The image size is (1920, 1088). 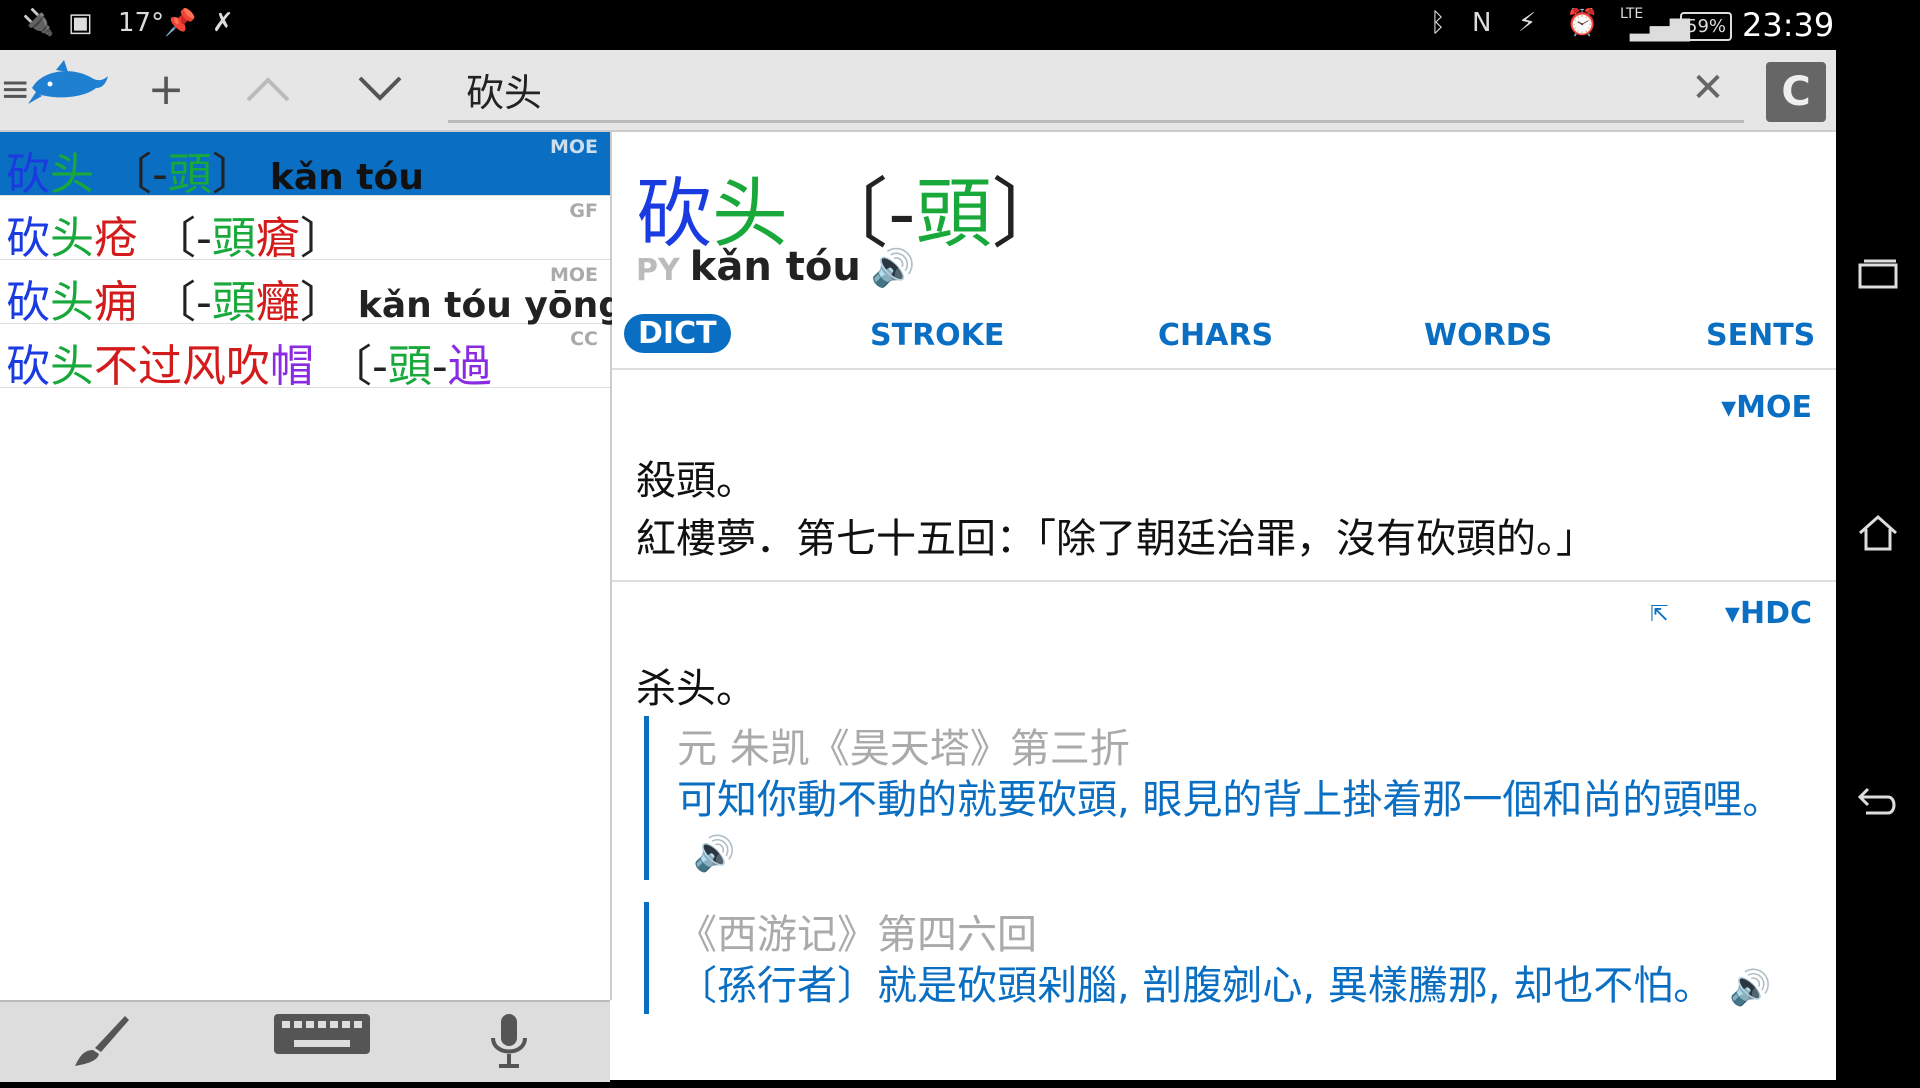 What do you see at coordinates (166, 90) in the screenshot?
I see `add-button: +` at bounding box center [166, 90].